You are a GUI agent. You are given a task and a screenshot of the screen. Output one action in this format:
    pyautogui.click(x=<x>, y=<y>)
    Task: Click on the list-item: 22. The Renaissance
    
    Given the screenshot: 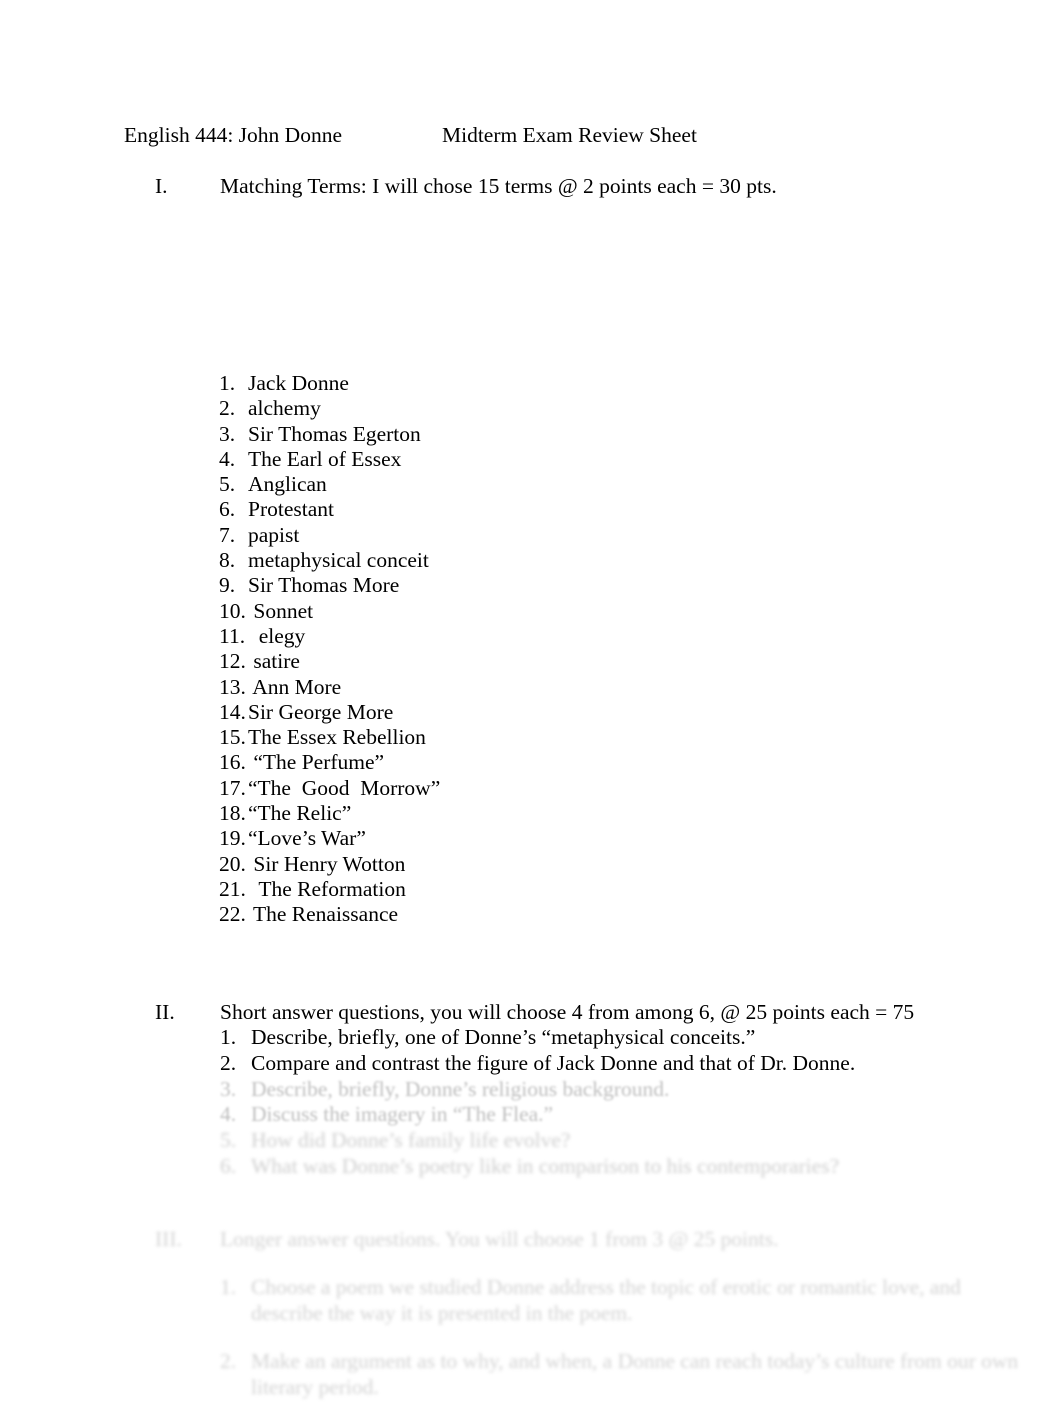 What is the action you would take?
    pyautogui.click(x=329, y=914)
    